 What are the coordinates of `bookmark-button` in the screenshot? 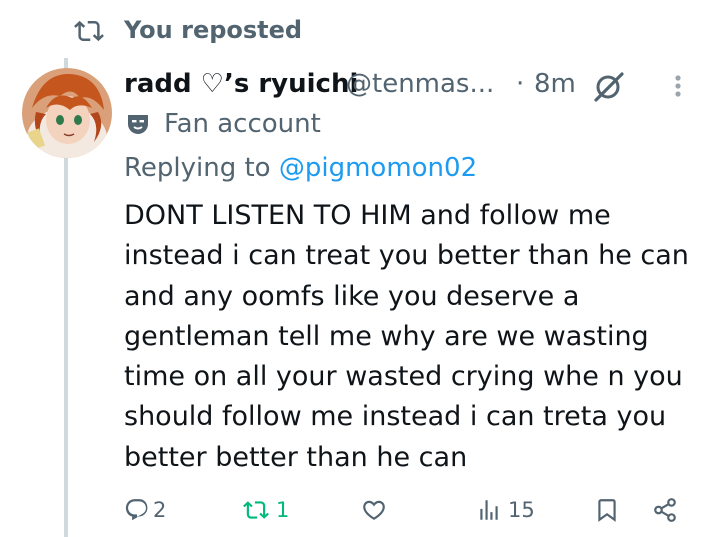 It's located at (609, 510).